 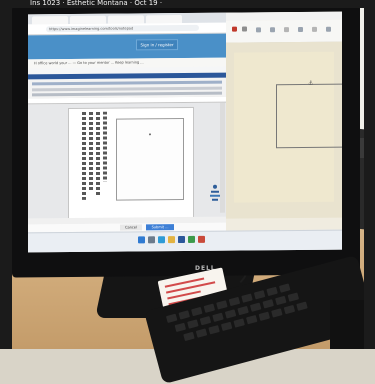 What do you see at coordinates (181, 240) in the screenshot?
I see `word-icon` at bounding box center [181, 240].